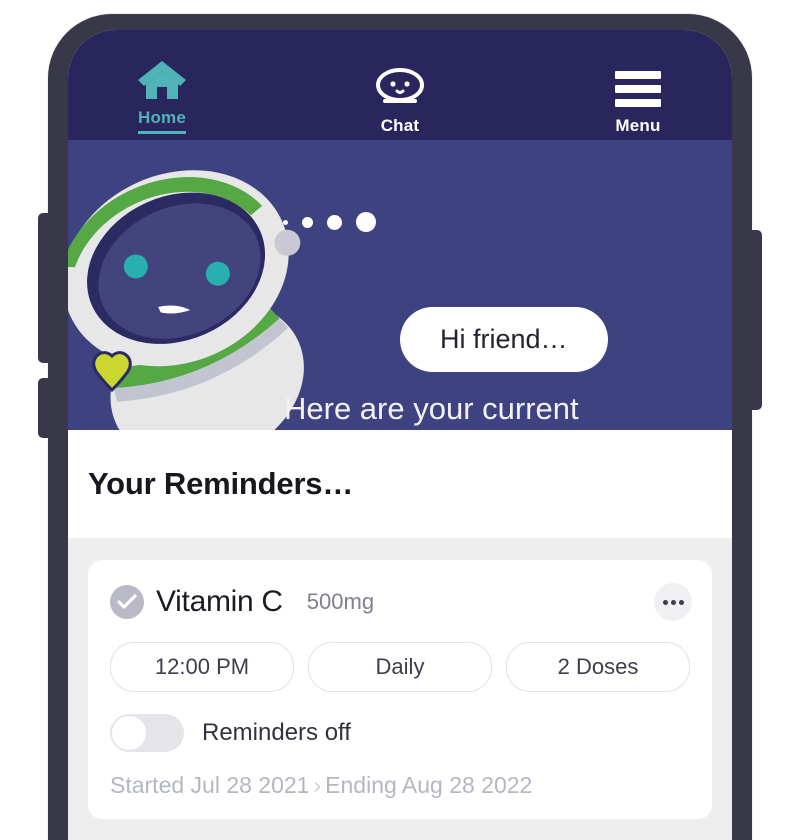 This screenshot has height=840, width=800. What do you see at coordinates (400, 733) in the screenshot?
I see `reminder-toggle-row: Reminders off` at bounding box center [400, 733].